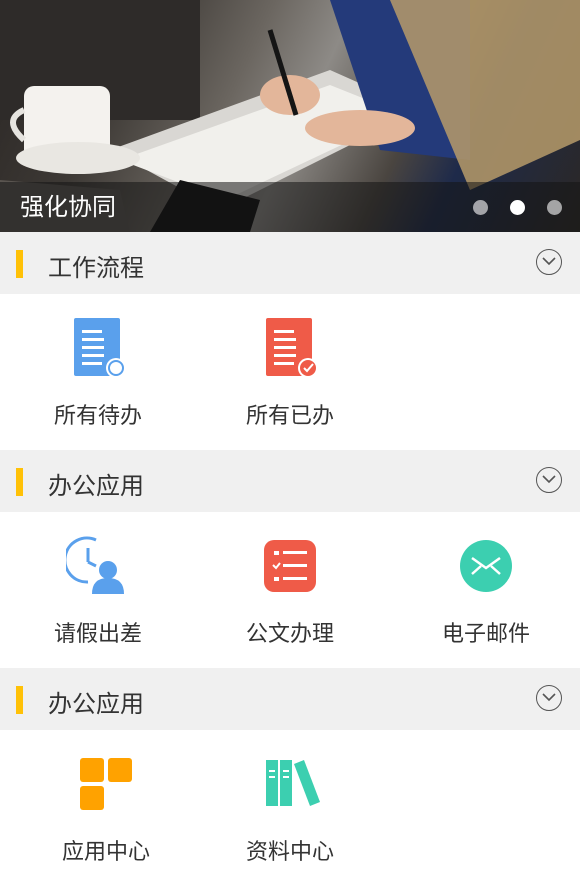 This screenshot has width=580, height=886. Describe the element at coordinates (106, 784) in the screenshot. I see `app-center-icon` at that location.